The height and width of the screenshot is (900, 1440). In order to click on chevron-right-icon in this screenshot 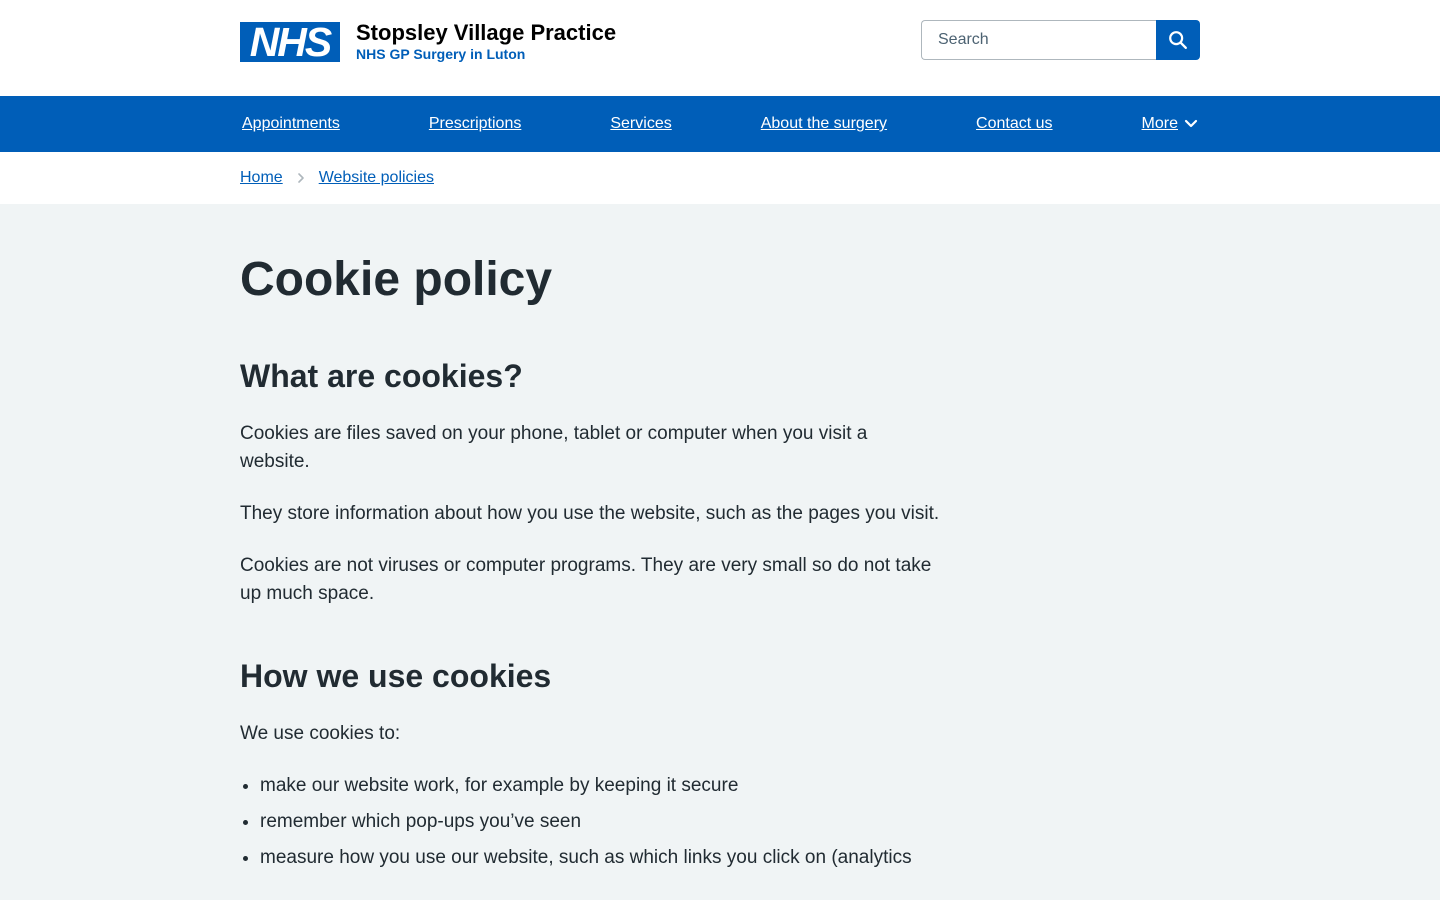, I will do `click(301, 178)`.